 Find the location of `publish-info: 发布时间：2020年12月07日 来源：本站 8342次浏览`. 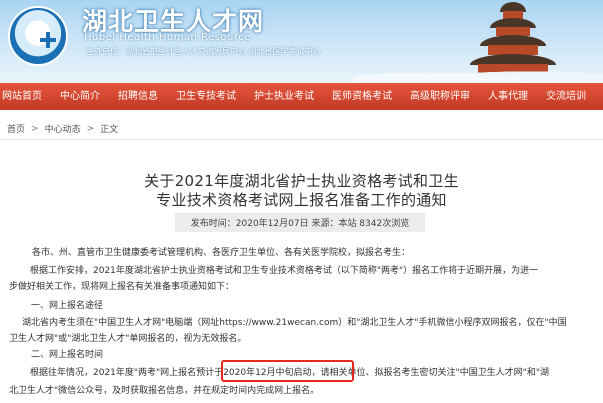

publish-info: 发布时间：2020年12月07日 来源：本站 8342次浏览 is located at coordinates (300, 224).